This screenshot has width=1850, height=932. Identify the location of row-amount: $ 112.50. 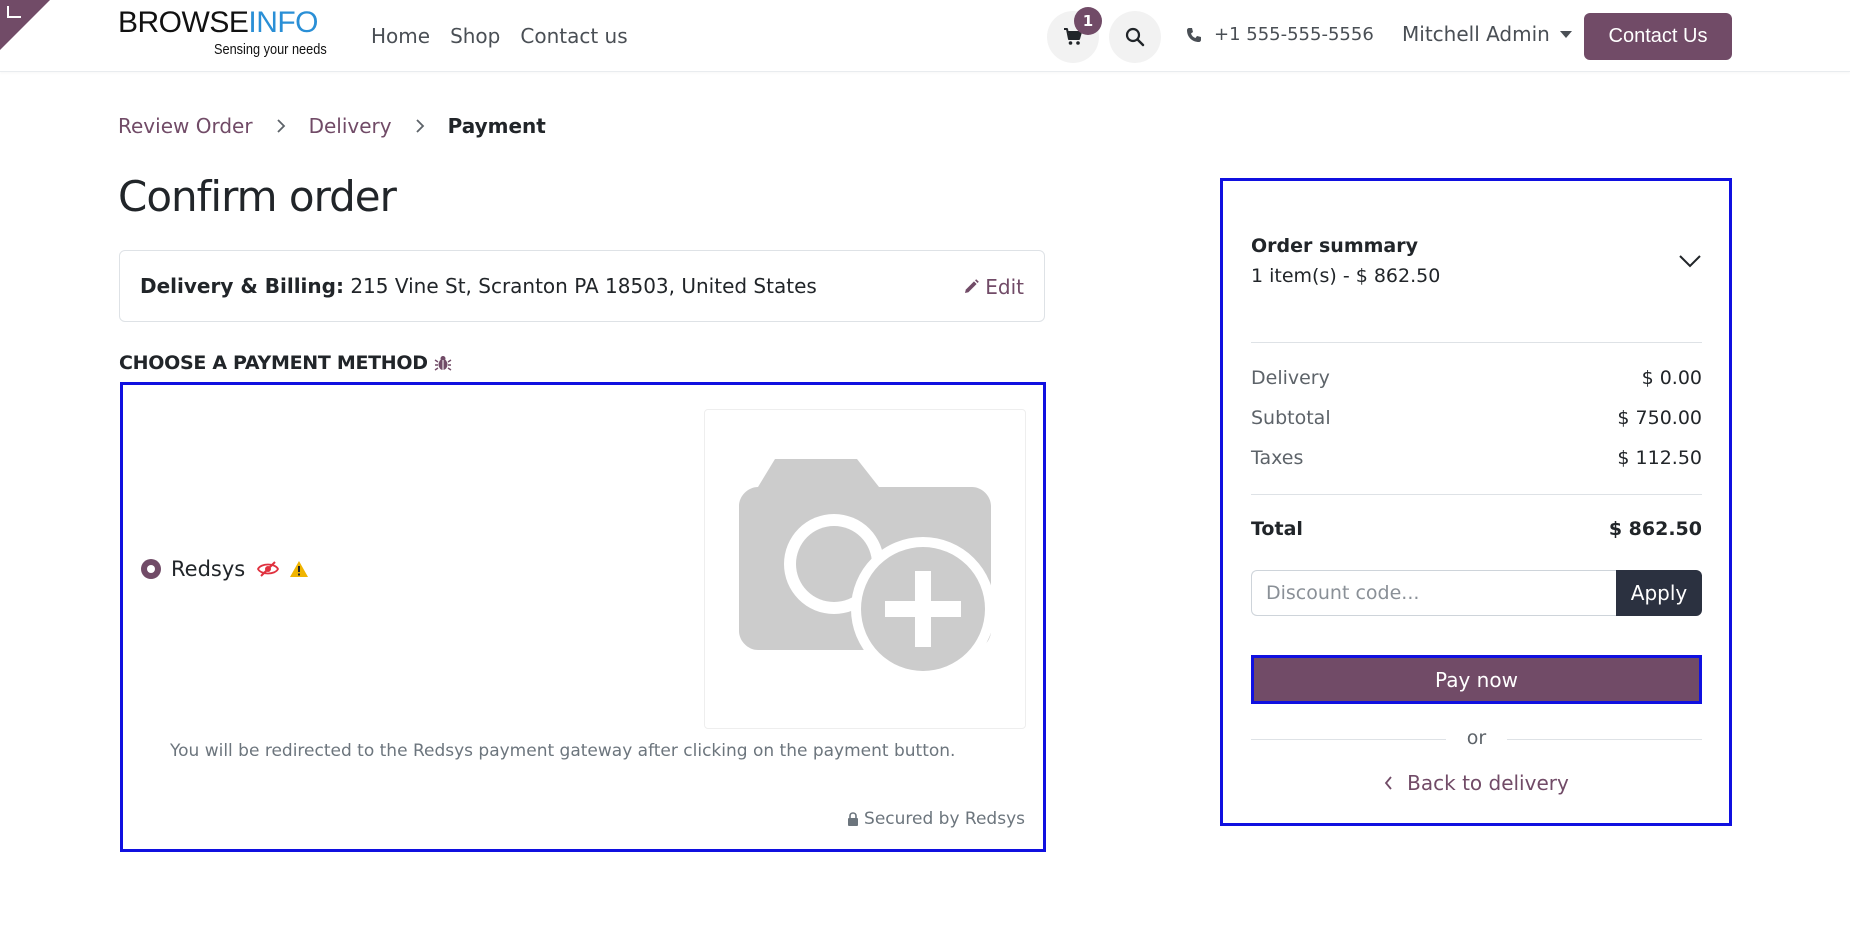
(1659, 458).